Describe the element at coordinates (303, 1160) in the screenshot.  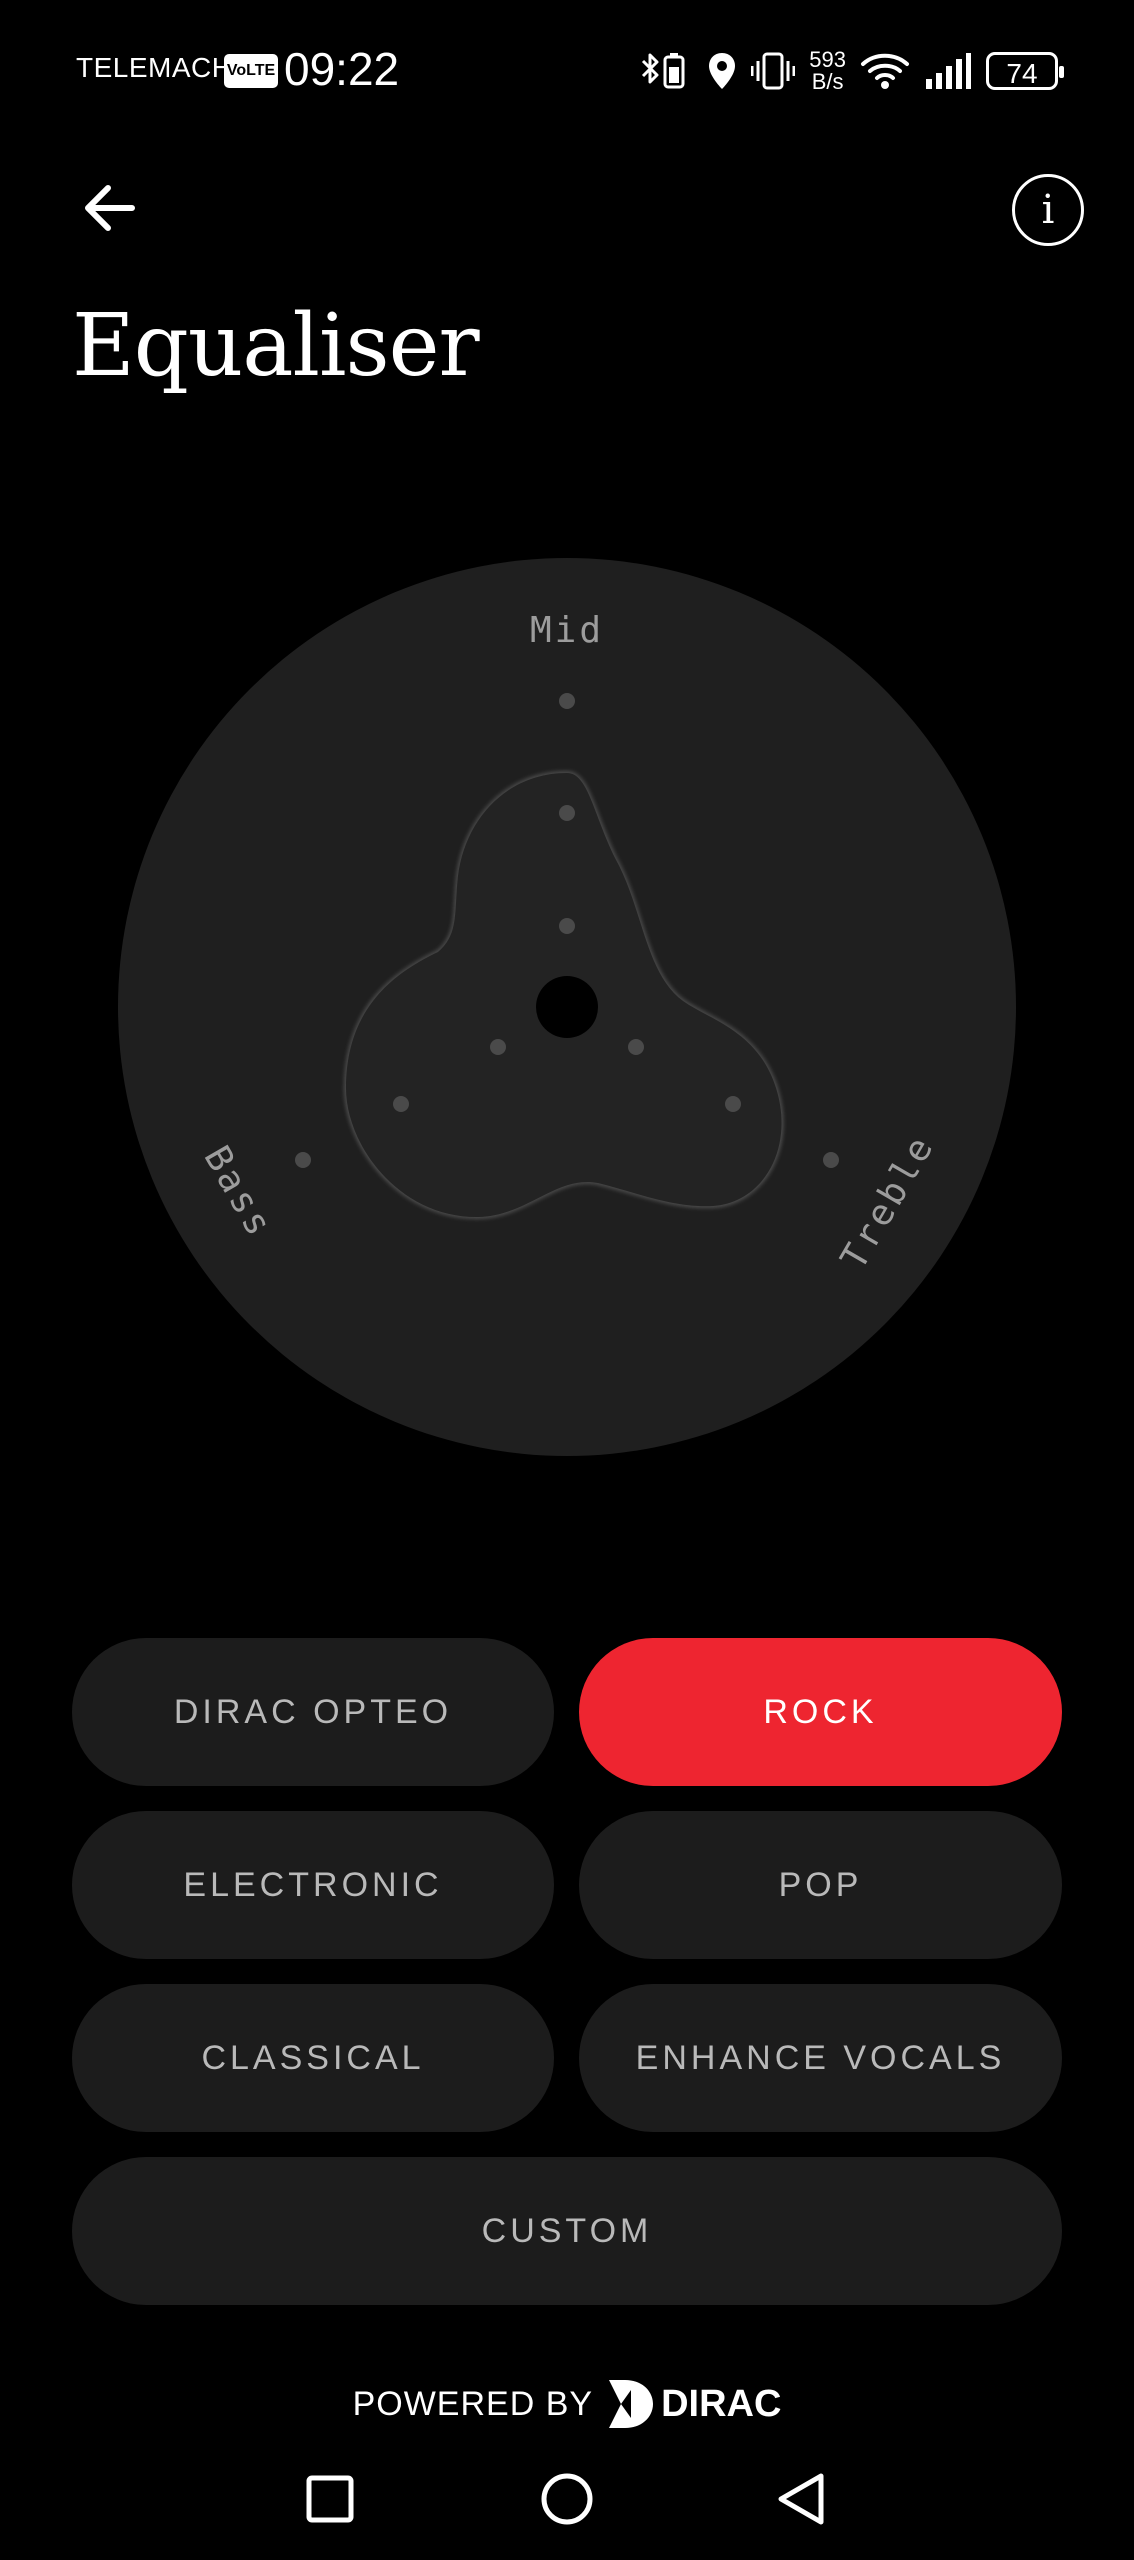
I see `bass-point-outer` at that location.